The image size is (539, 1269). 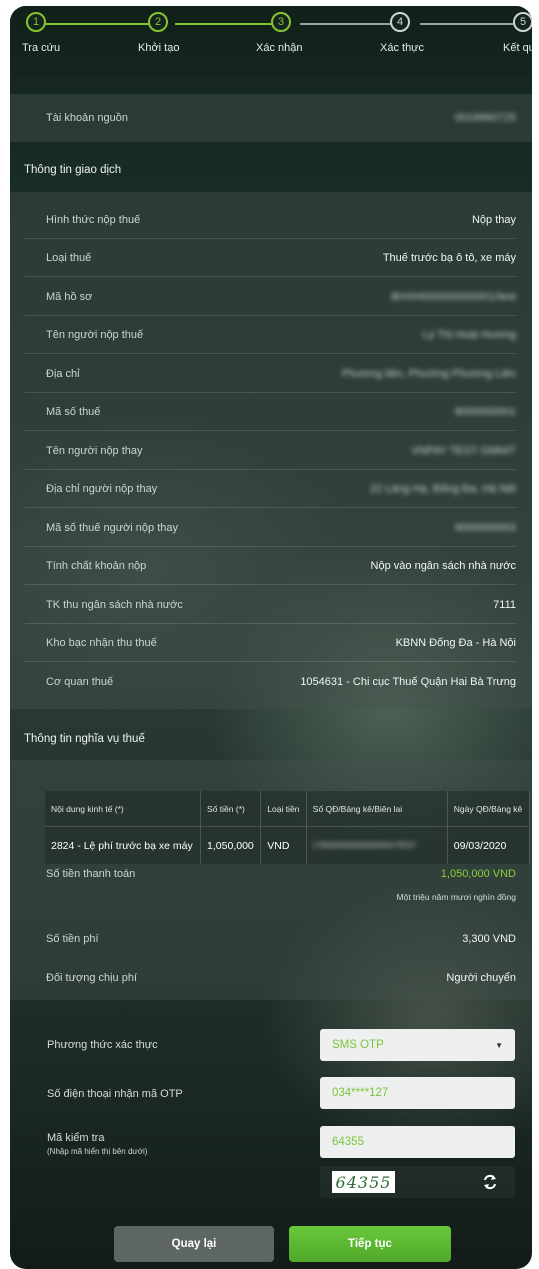 What do you see at coordinates (417, 1093) in the screenshot?
I see `otp-phone-field: 034****127` at bounding box center [417, 1093].